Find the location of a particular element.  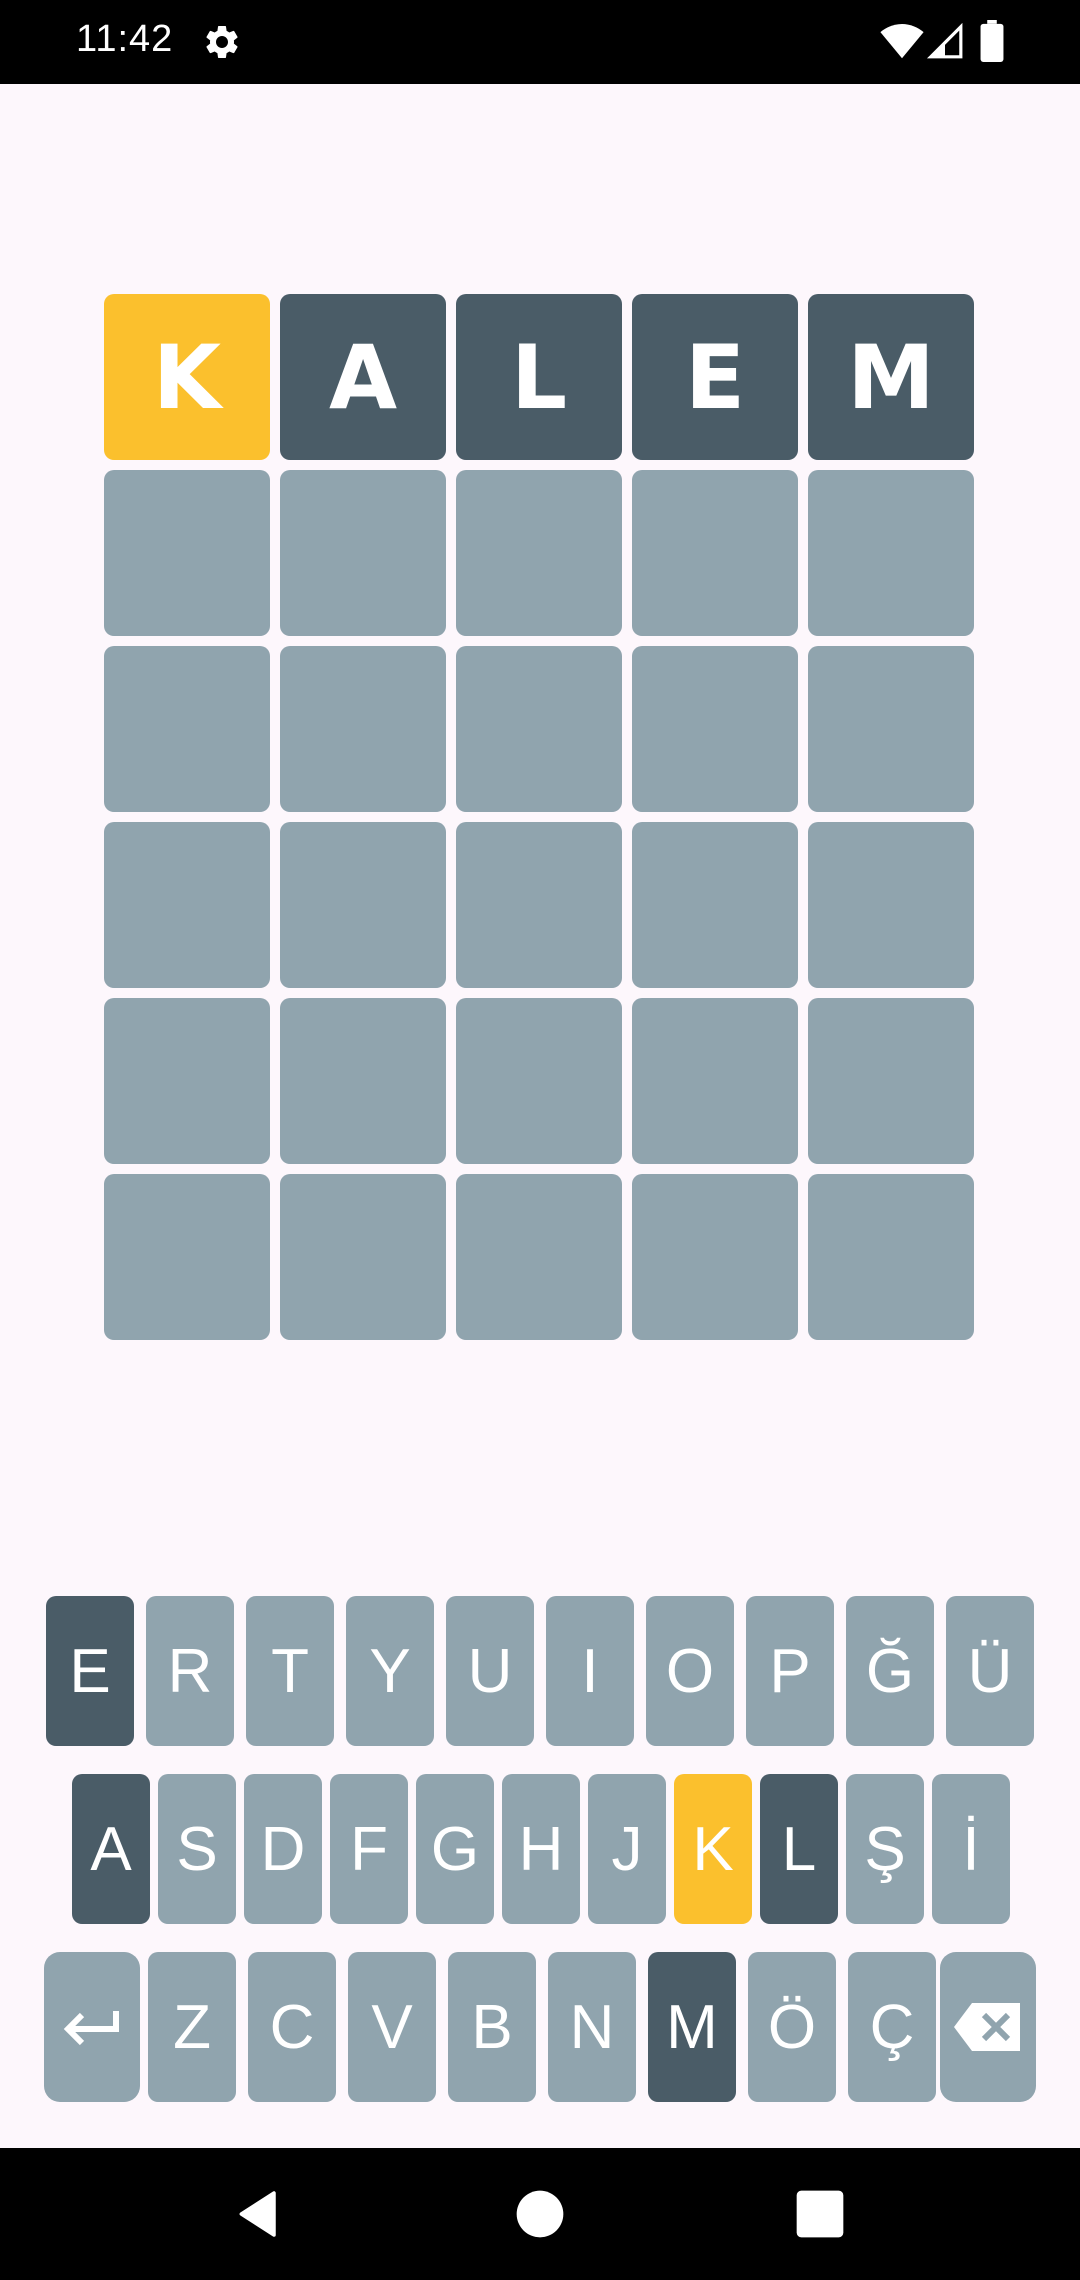

key: B is located at coordinates (492, 2027).